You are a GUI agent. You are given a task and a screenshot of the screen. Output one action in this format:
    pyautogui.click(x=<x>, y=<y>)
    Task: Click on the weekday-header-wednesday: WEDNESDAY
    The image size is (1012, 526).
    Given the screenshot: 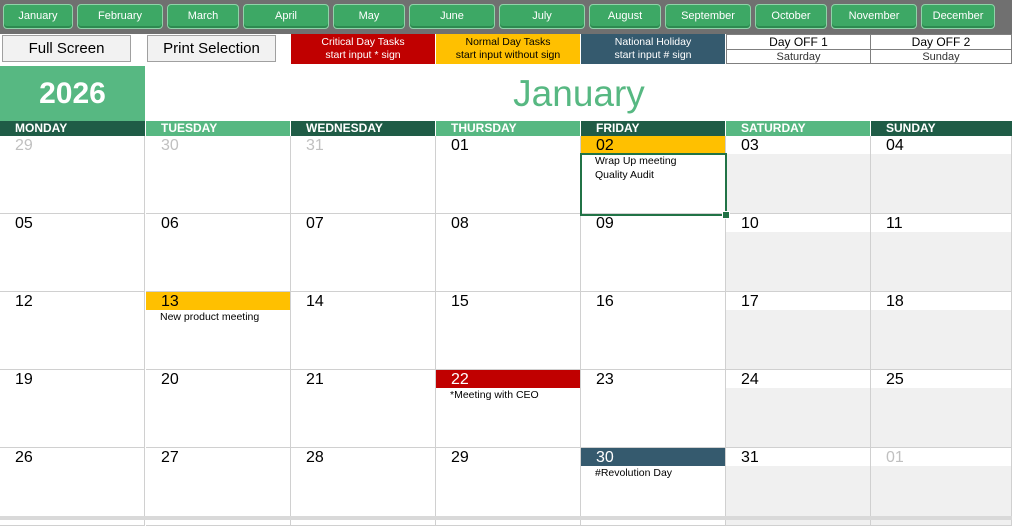 What is the action you would take?
    pyautogui.click(x=363, y=128)
    